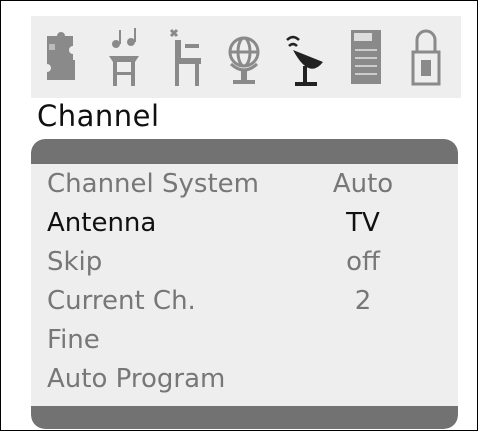  What do you see at coordinates (121, 301) in the screenshot?
I see `menu-item-label: Current Ch.` at bounding box center [121, 301].